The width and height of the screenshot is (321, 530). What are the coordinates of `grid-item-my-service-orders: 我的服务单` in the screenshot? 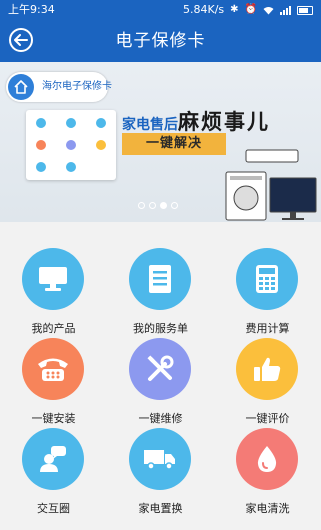 It's located at (160, 287).